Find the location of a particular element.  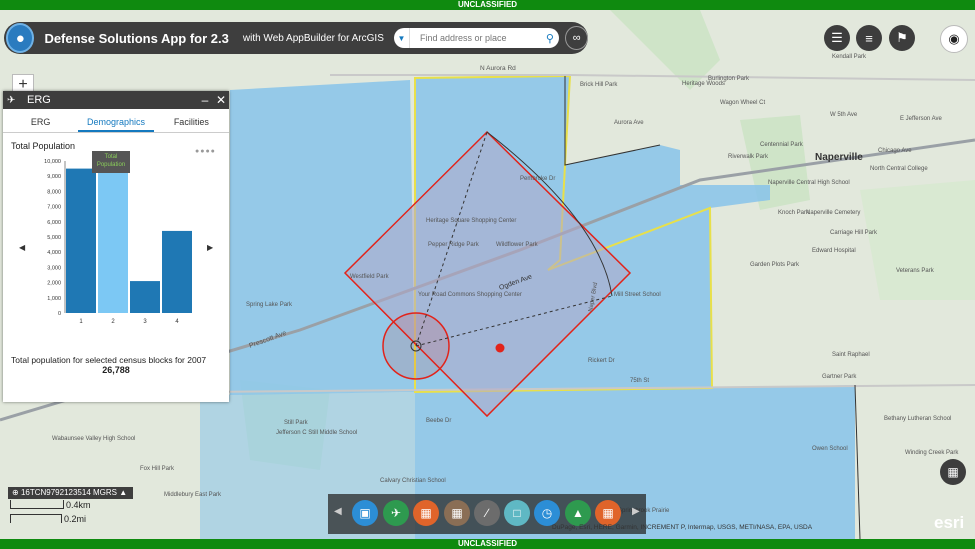

route-icon: ✈ is located at coordinates (396, 513).